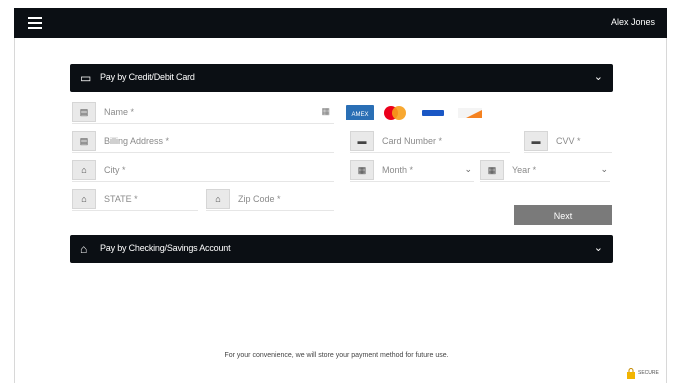  I want to click on cvv-placeholder: CVV *, so click(568, 141).